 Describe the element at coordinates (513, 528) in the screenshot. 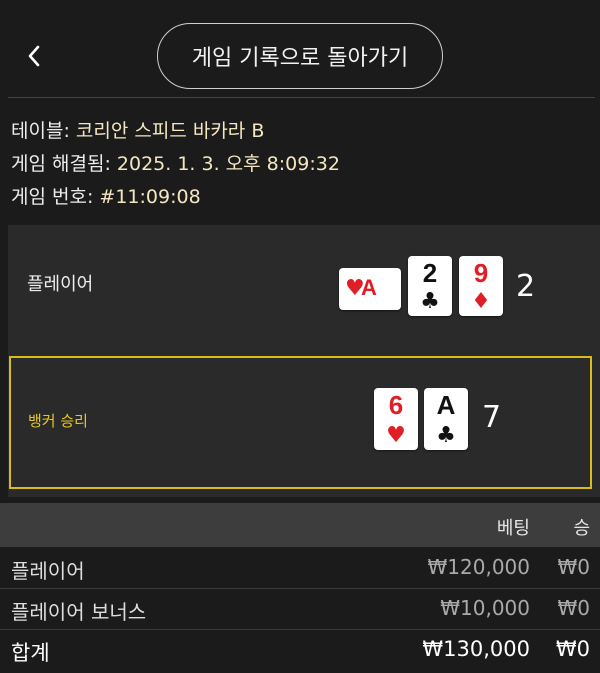

I see `header-bet: 베팅` at that location.